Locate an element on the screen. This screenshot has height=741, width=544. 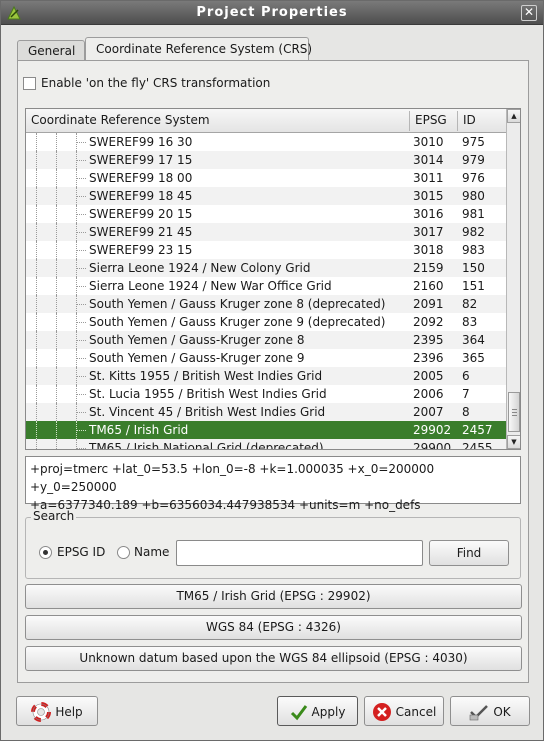
table-row: SWEREF99 18 45 3015 980 is located at coordinates (266, 196).